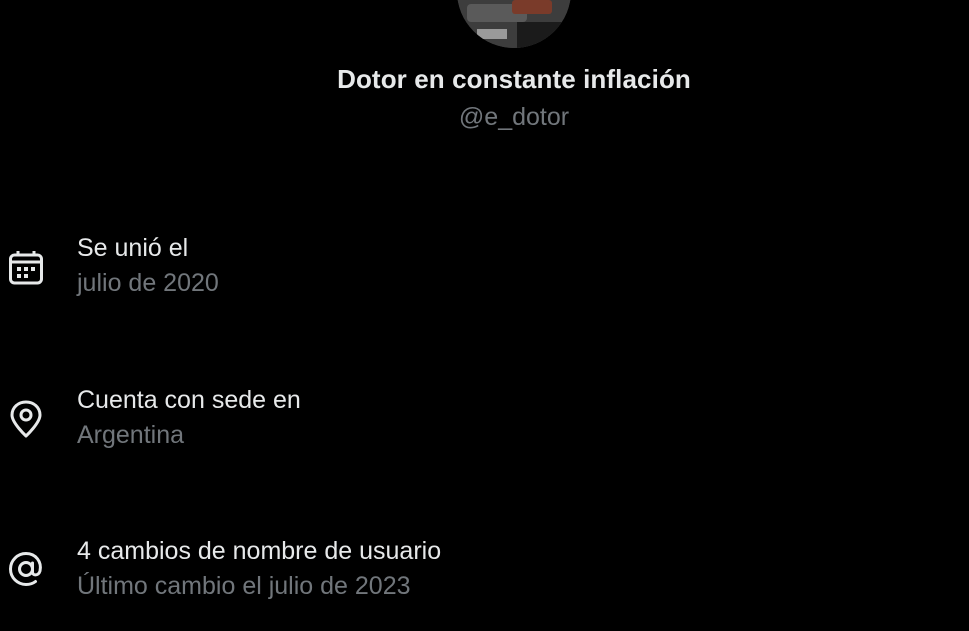  Describe the element at coordinates (244, 586) in the screenshot. I see `username-changes-value: Último cambio el julio de 2023` at that location.